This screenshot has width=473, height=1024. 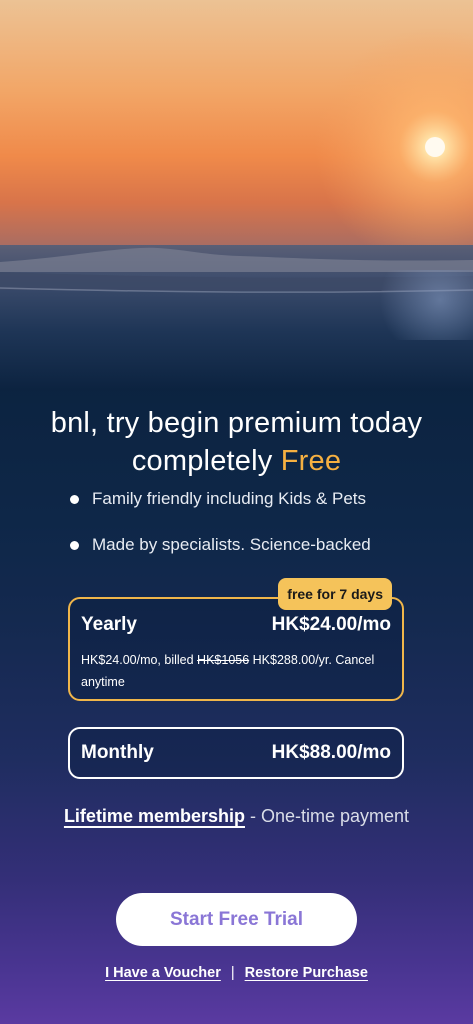 What do you see at coordinates (206, 461) in the screenshot?
I see `headline-line-2-prefix: completely` at bounding box center [206, 461].